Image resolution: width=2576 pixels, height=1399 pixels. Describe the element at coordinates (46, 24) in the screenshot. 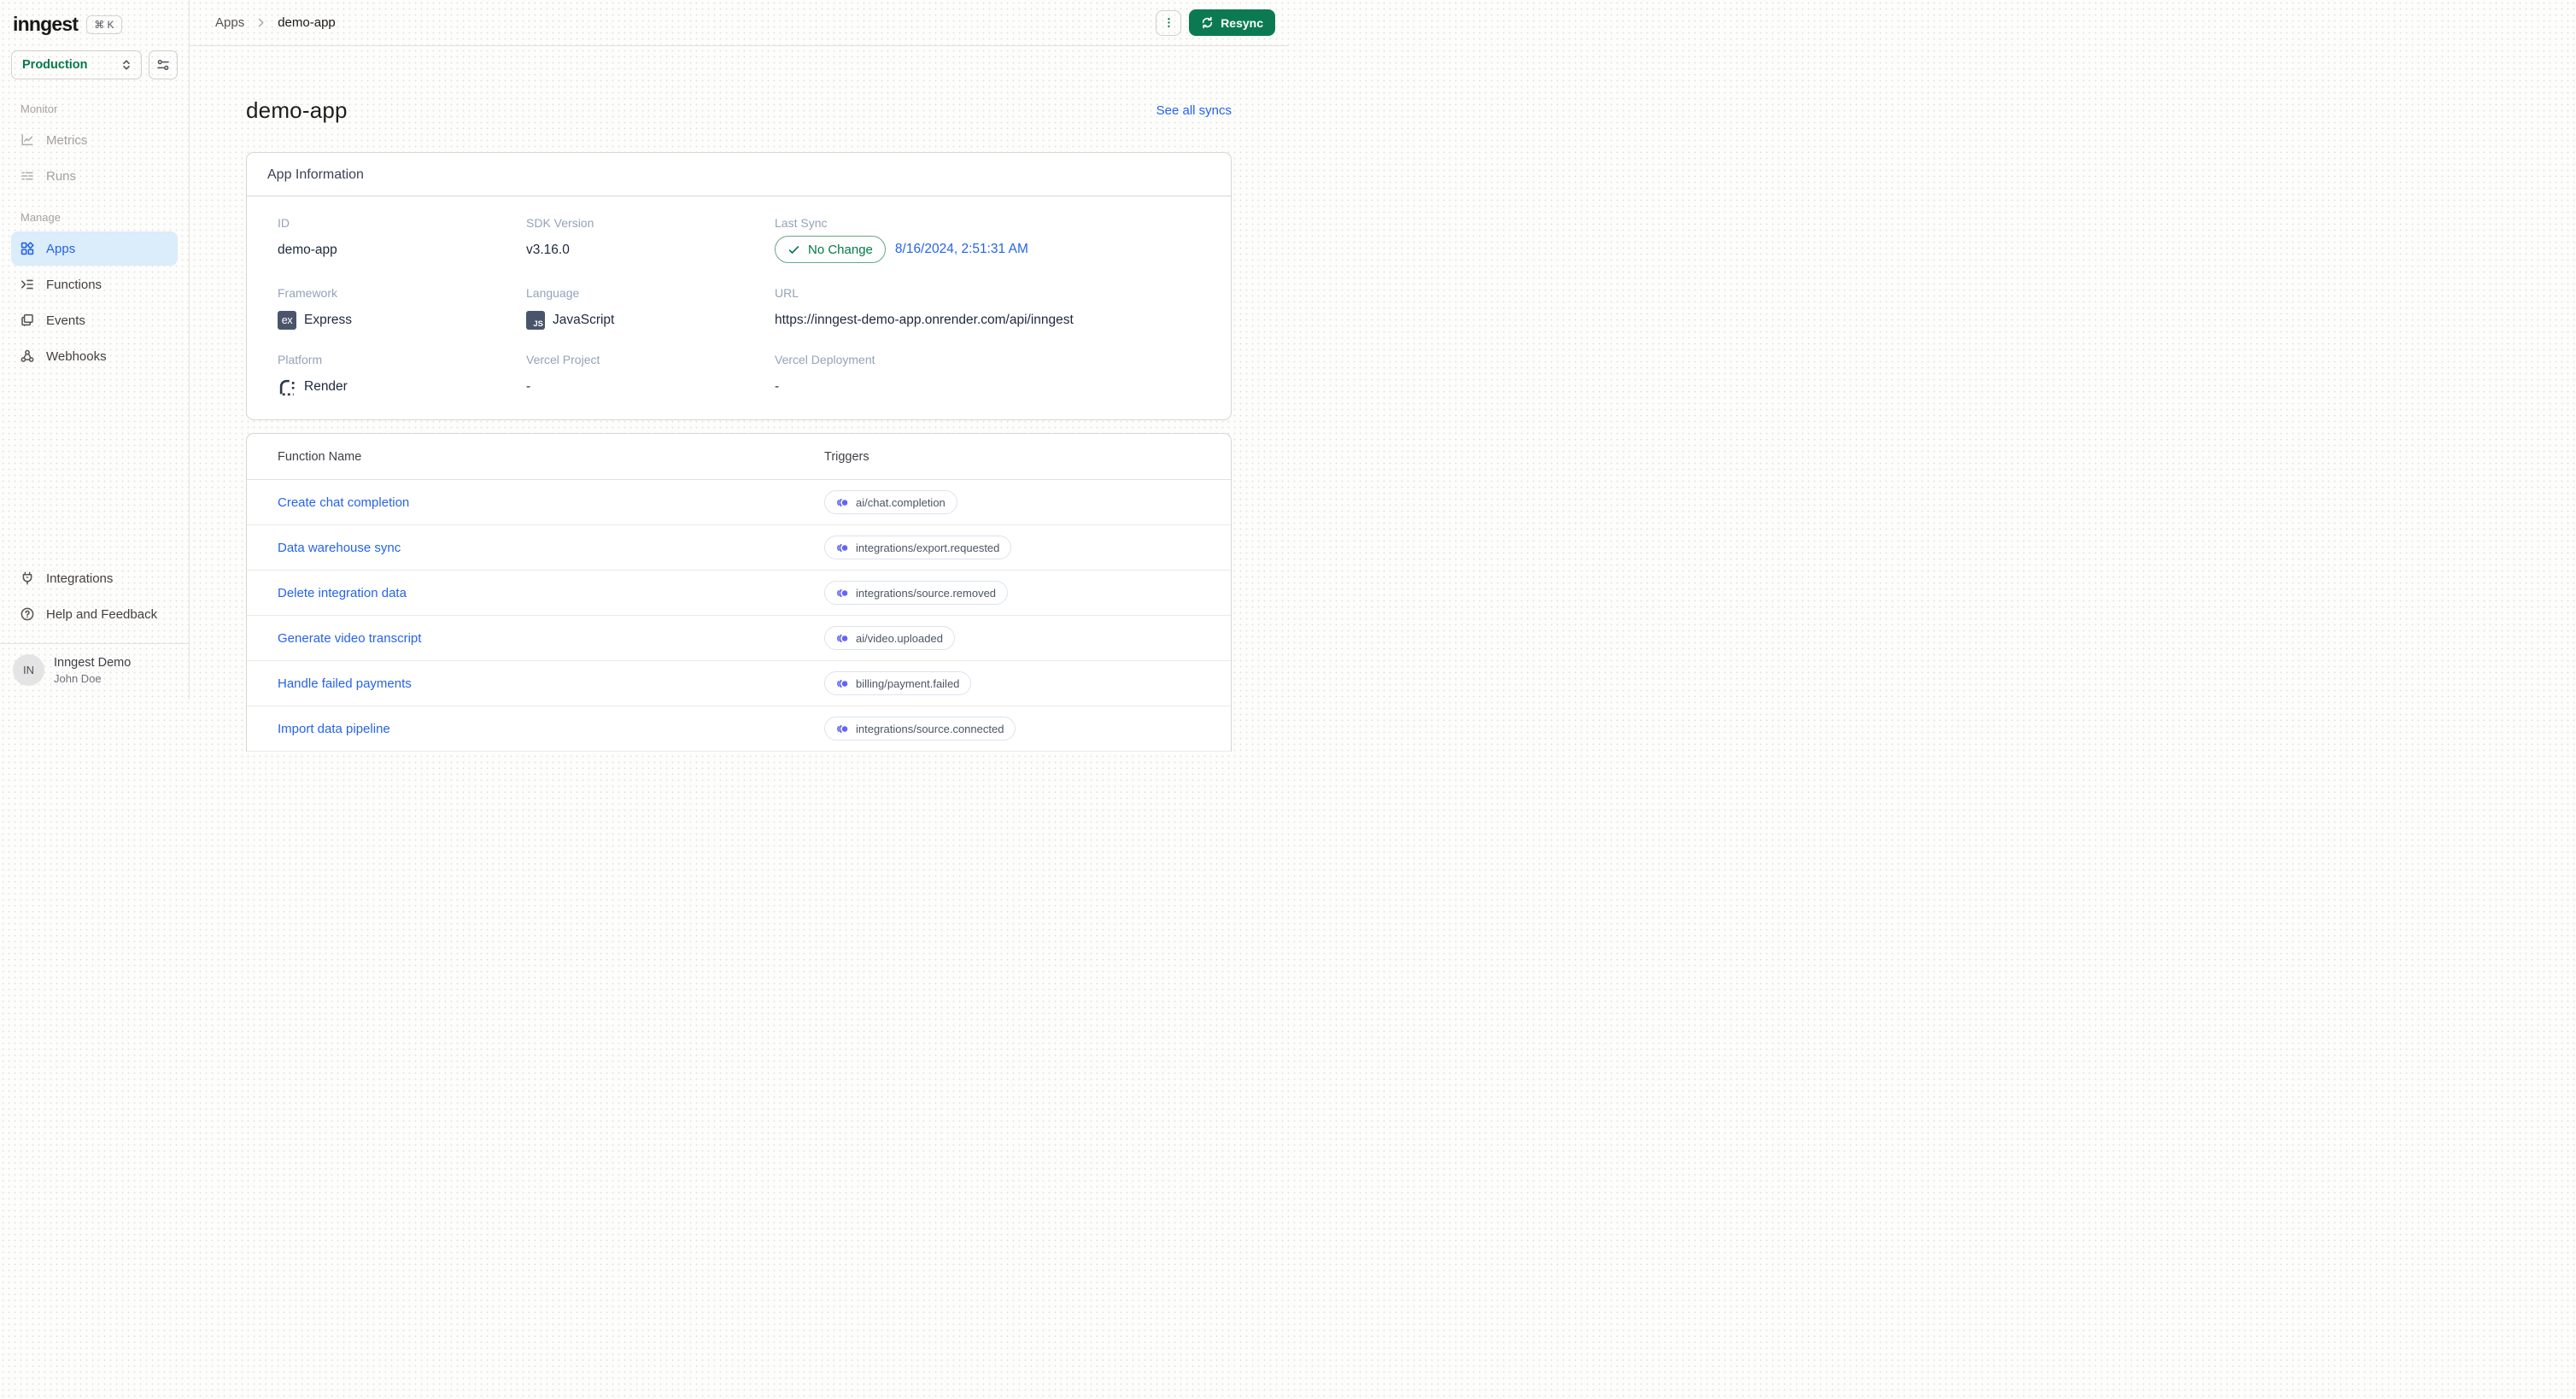

I see `inngest-logo: inngest` at that location.